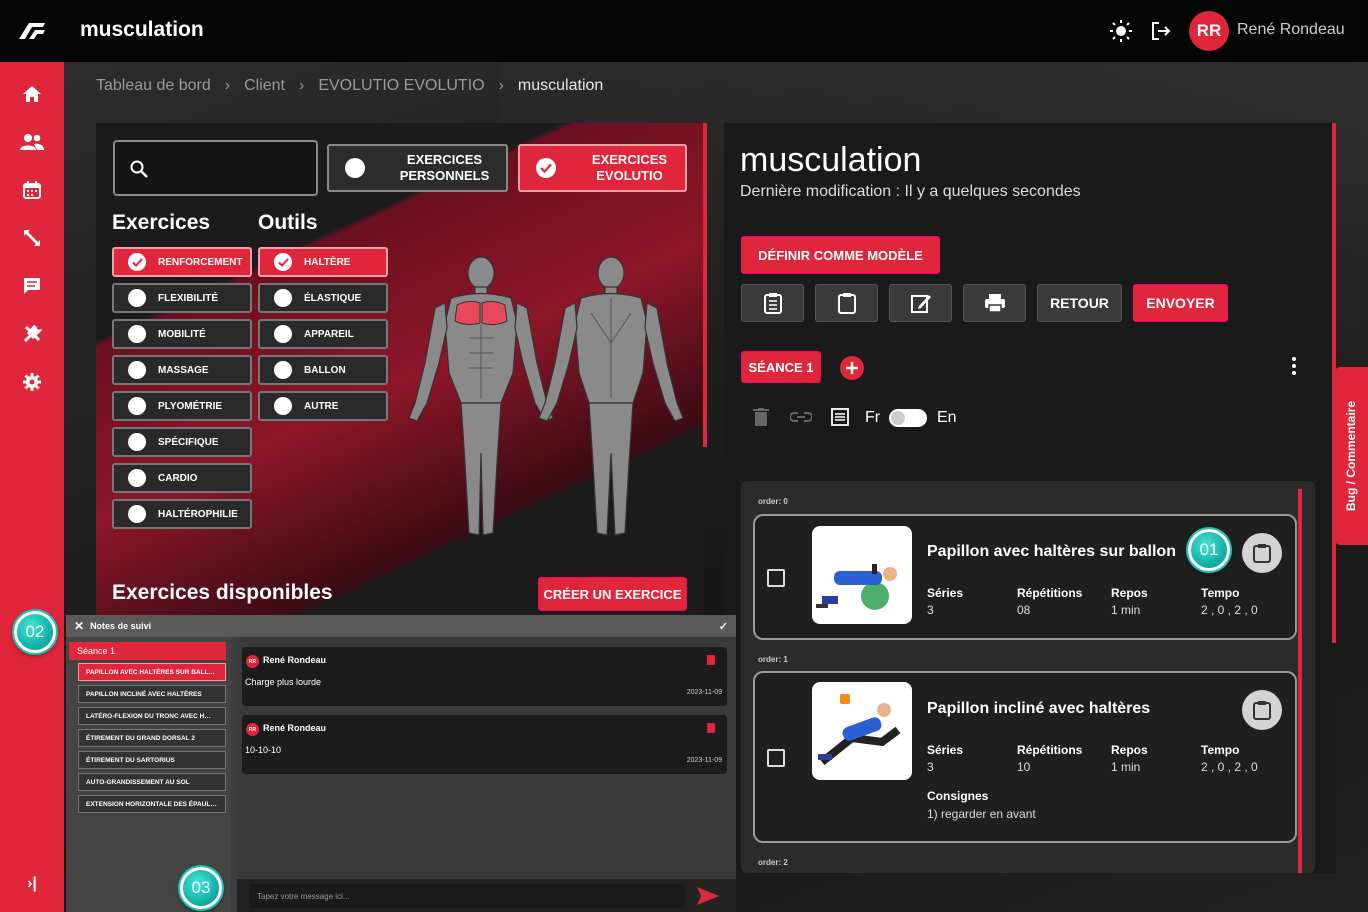  I want to click on link-icon, so click(801, 417).